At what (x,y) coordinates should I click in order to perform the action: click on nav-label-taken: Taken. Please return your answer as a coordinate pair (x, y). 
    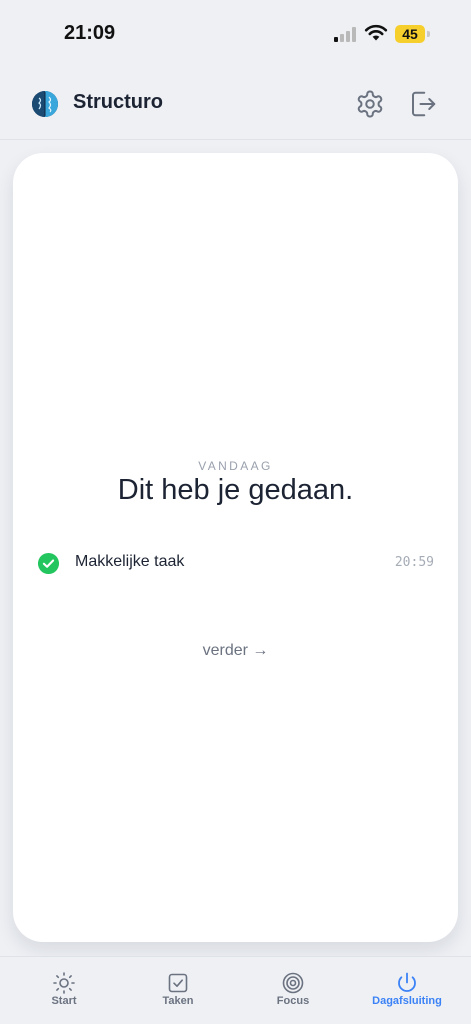
    Looking at the image, I should click on (178, 1001).